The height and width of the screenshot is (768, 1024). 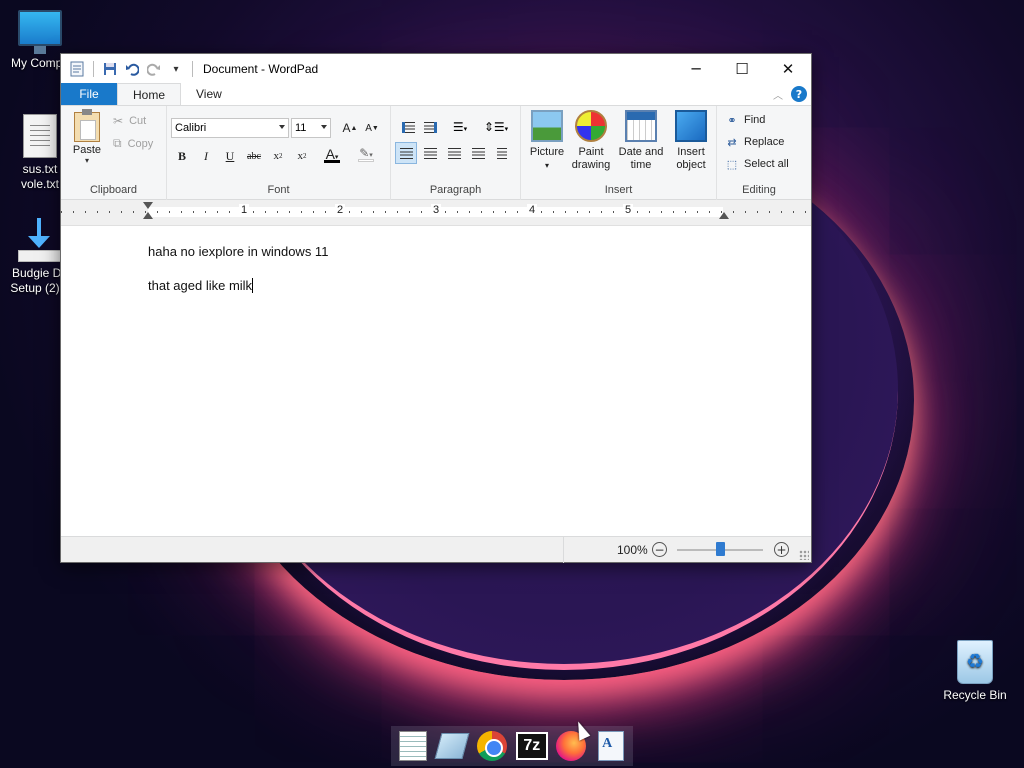 I want to click on paint-palette-icon, so click(x=591, y=126).